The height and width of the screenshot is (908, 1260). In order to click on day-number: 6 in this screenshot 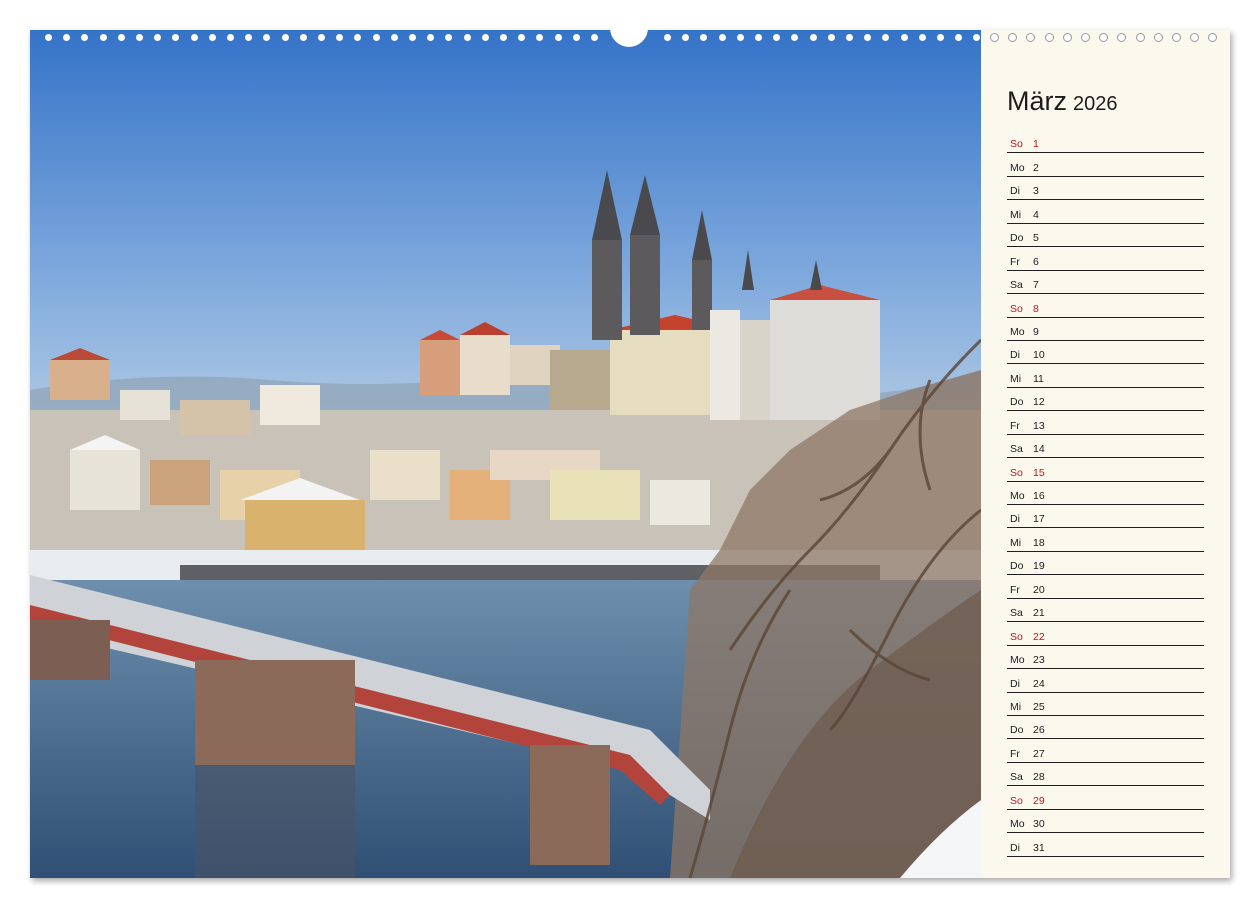, I will do `click(1036, 261)`.